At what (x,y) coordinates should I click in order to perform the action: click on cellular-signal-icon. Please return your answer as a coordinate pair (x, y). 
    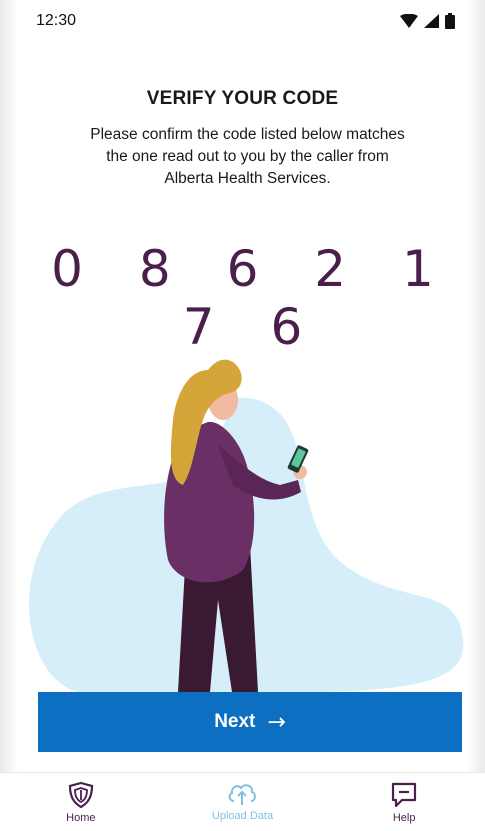
    Looking at the image, I should click on (431, 21).